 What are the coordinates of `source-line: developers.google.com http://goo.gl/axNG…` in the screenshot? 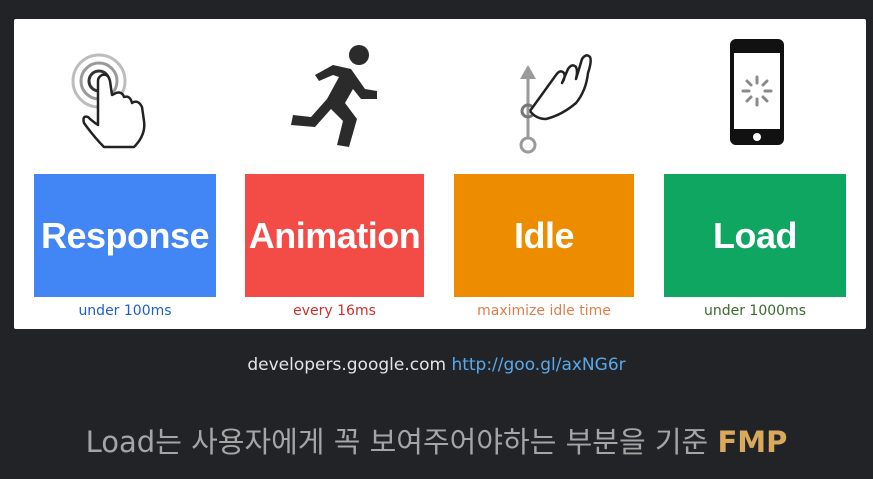 It's located at (436, 365).